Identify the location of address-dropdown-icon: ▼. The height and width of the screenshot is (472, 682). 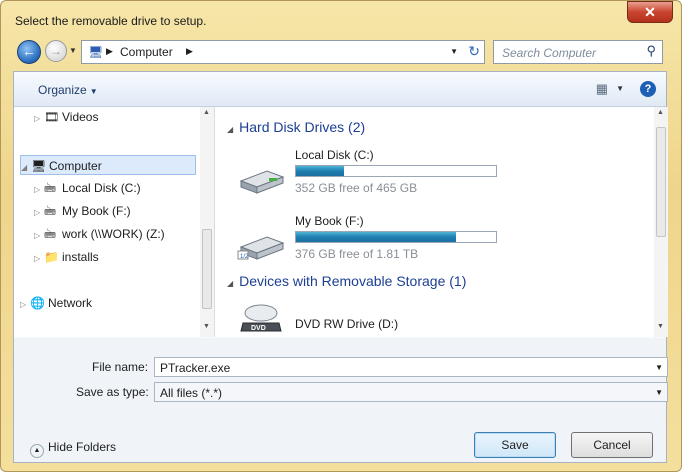
(454, 51).